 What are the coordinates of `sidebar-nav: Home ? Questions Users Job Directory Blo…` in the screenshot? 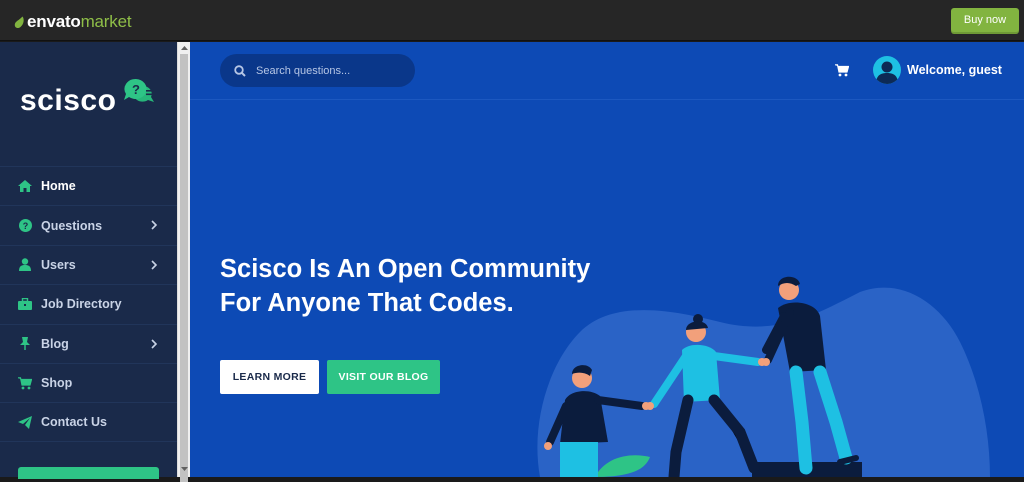 It's located at (88, 304).